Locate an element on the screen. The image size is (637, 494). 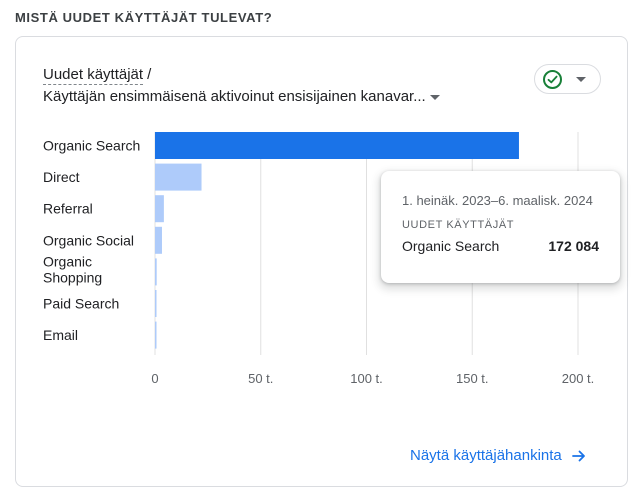
category-label: Paid Search is located at coordinates (81, 304).